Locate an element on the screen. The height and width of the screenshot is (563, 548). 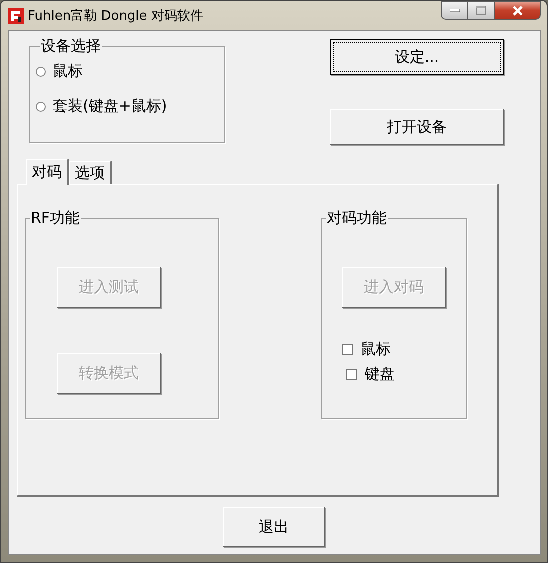
exit-button: 退出 is located at coordinates (274, 527).